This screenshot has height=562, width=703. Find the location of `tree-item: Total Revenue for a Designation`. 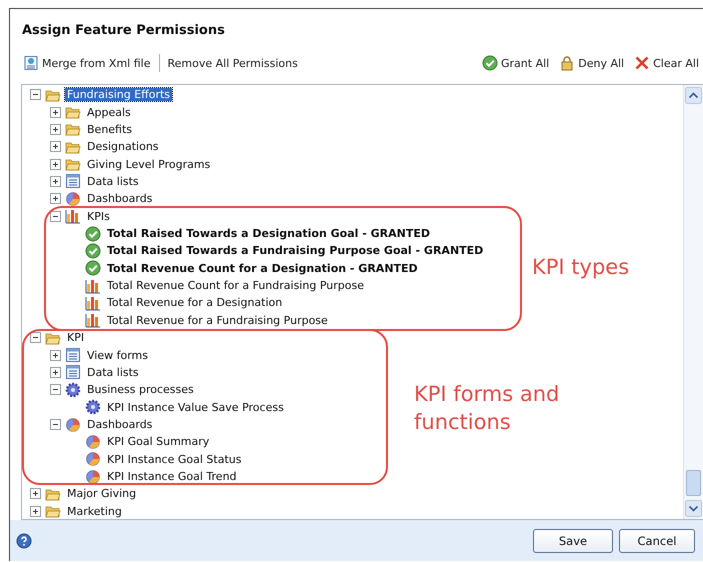

tree-item: Total Revenue for a Designation is located at coordinates (194, 303).